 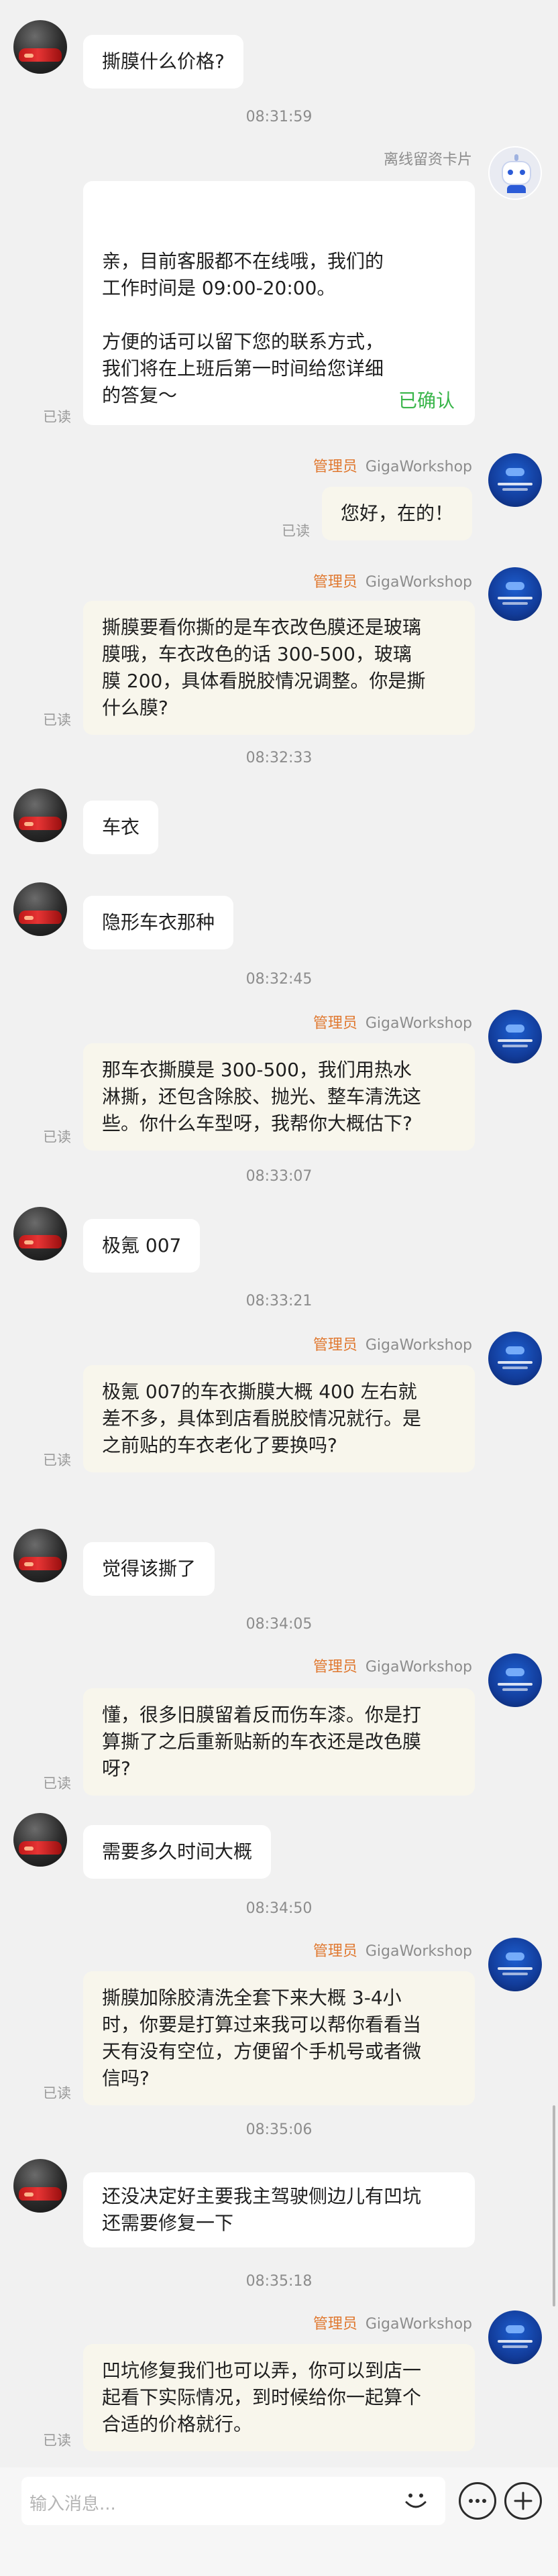 I want to click on customer-message: 隐形车衣那种, so click(x=158, y=922).